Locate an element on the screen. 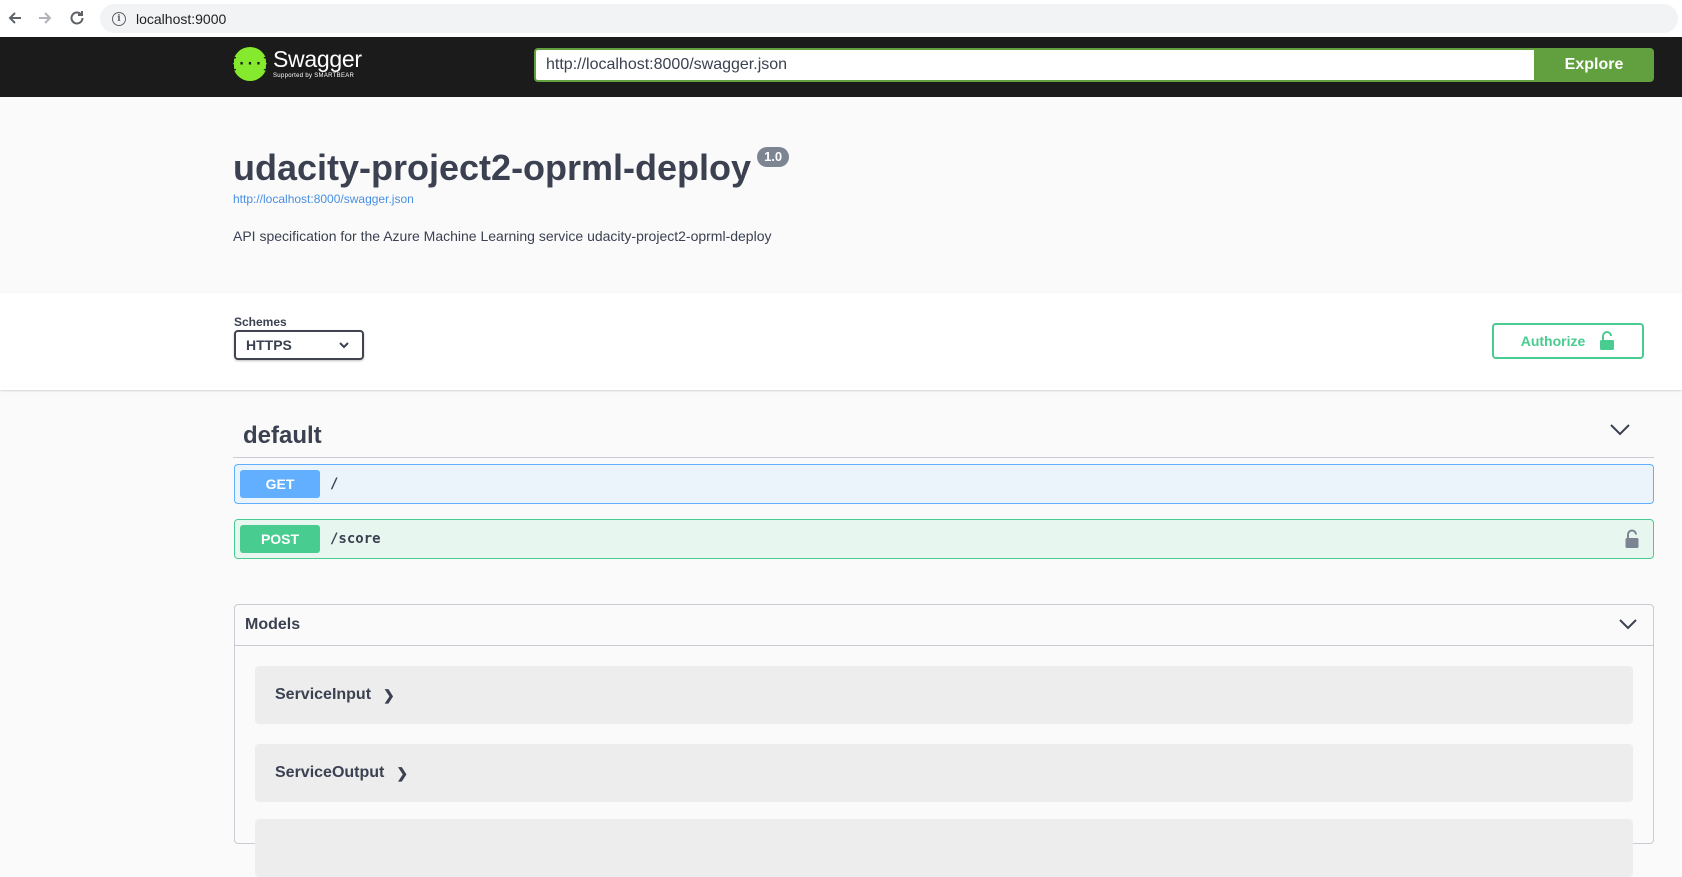  explore-button: Explore is located at coordinates (1594, 65).